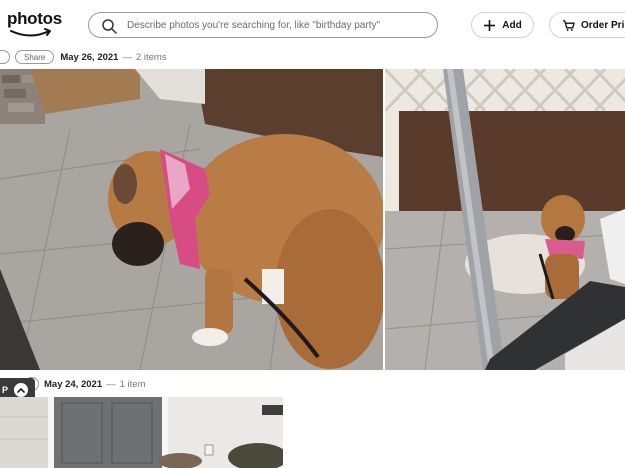 This screenshot has height=468, width=625. I want to click on date-group-header: Share May 26, 2021 — 2 items, so click(83, 57).